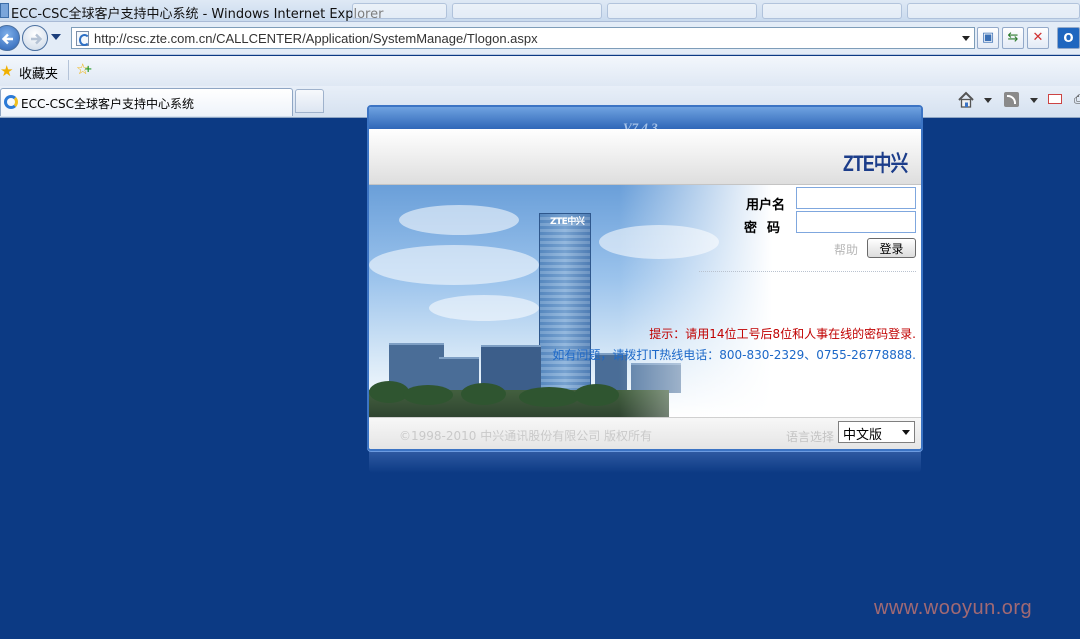 This screenshot has width=1080, height=639. I want to click on compat-view-button: ▣, so click(988, 38).